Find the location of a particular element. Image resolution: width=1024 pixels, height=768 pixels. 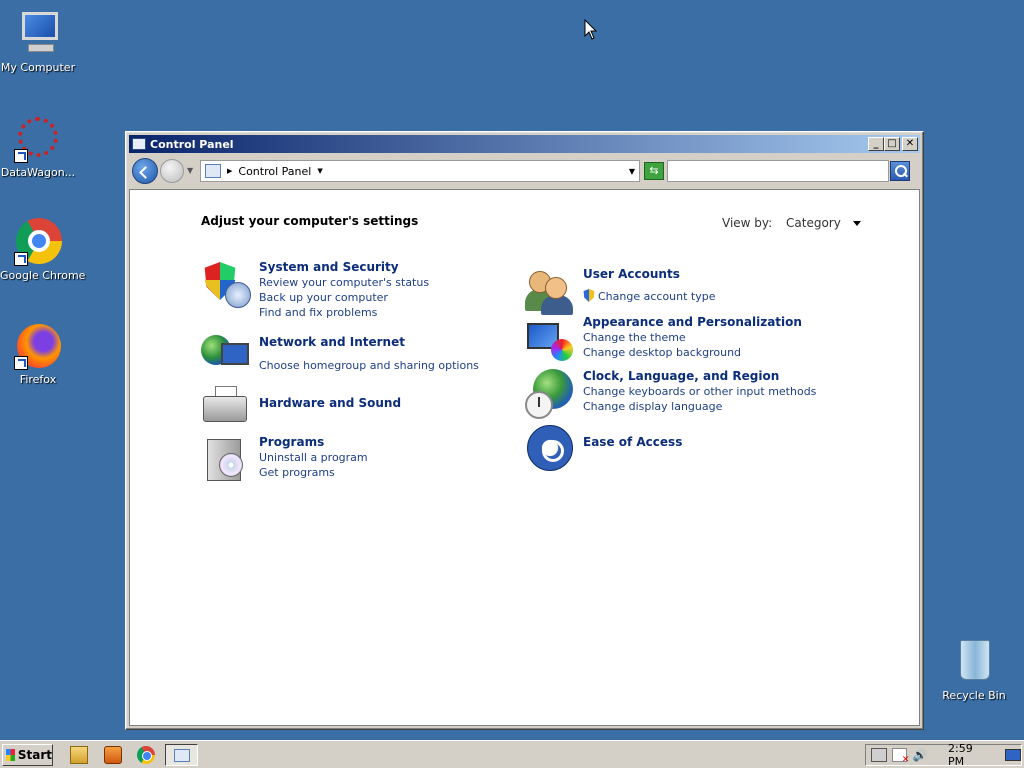

taskbar-clock: 2:59 PM is located at coordinates (969, 755).